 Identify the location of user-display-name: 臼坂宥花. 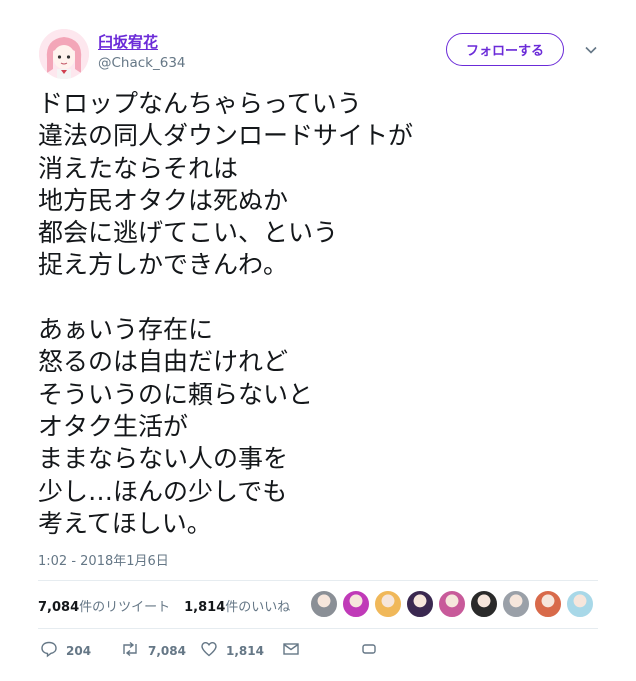
(128, 41).